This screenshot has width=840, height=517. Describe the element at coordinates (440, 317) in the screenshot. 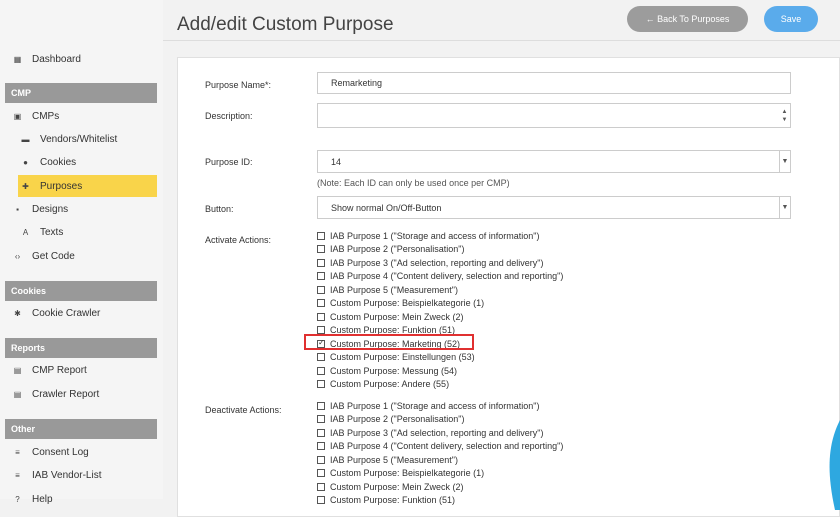

I see `activate-action-option: Custom Purpose: Mein Zweck (2)` at that location.